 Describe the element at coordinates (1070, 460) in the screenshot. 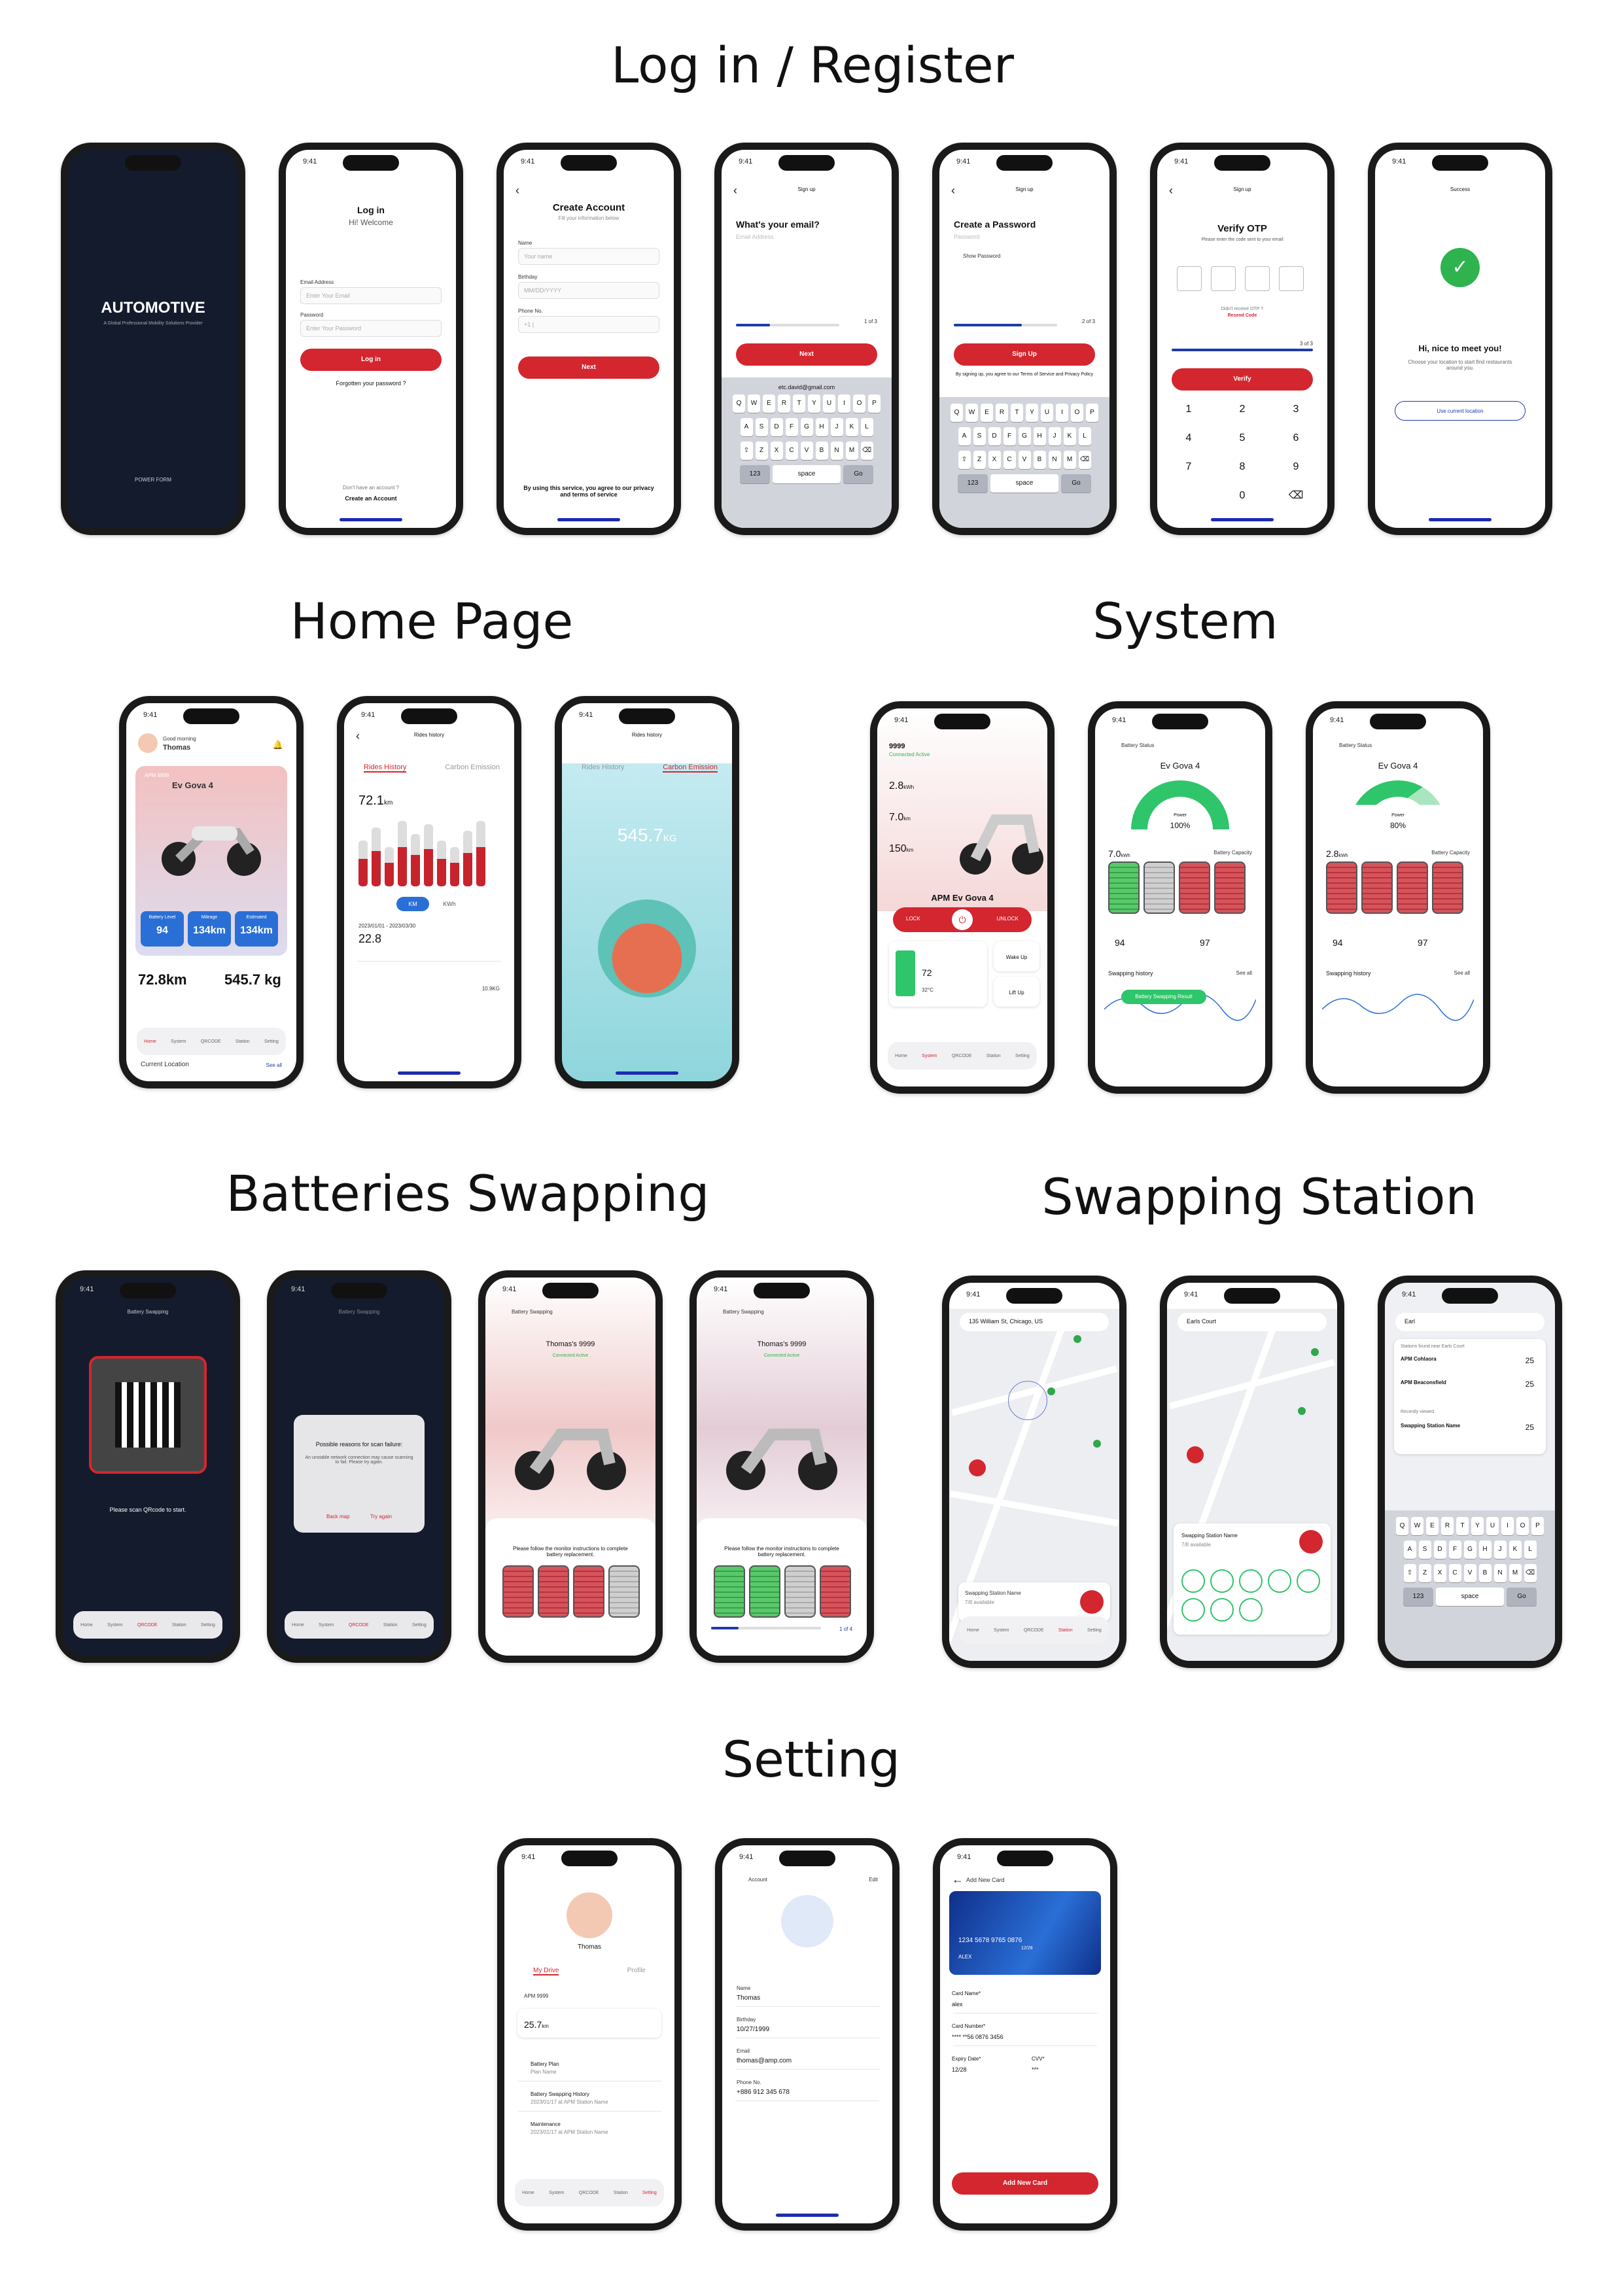

I see `key: M` at that location.